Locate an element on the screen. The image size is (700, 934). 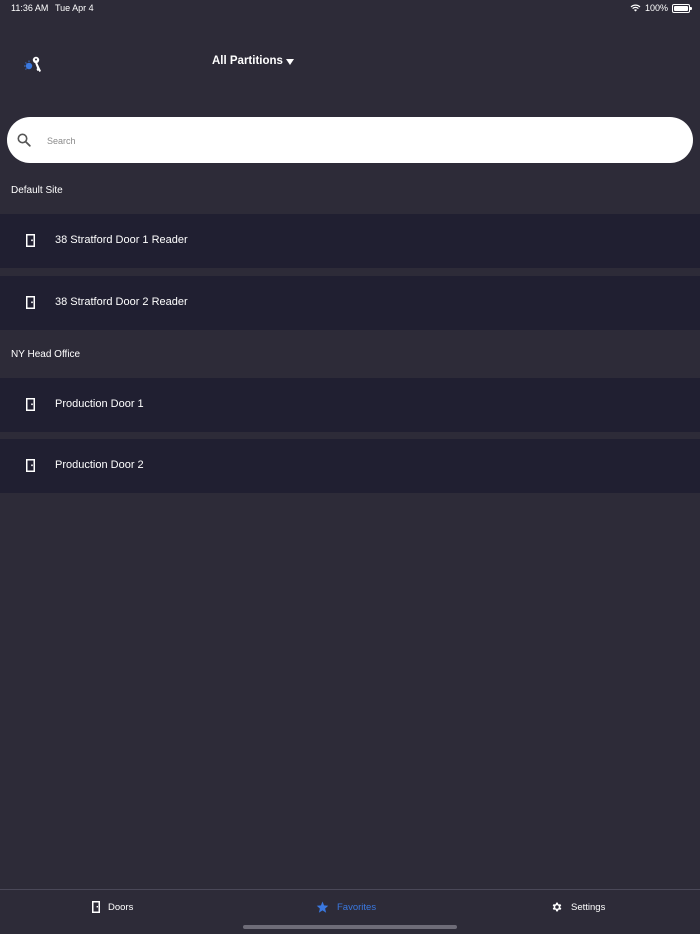
tab-favorites: Favorites is located at coordinates (346, 907).